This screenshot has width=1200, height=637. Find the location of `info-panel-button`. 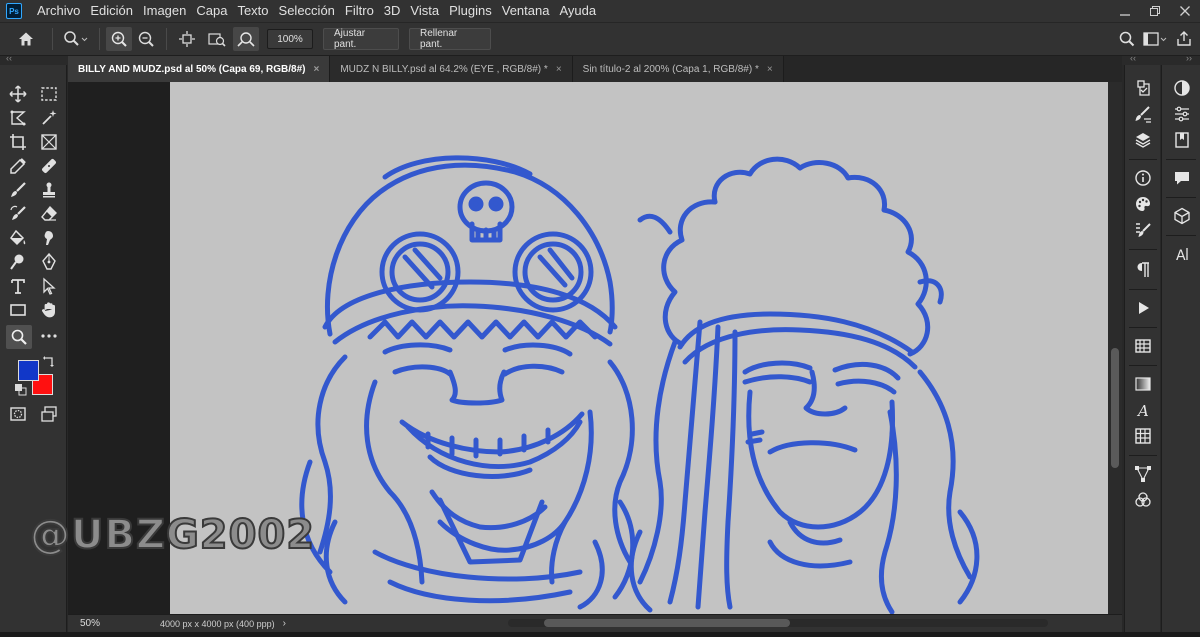

info-panel-button is located at coordinates (1143, 178).